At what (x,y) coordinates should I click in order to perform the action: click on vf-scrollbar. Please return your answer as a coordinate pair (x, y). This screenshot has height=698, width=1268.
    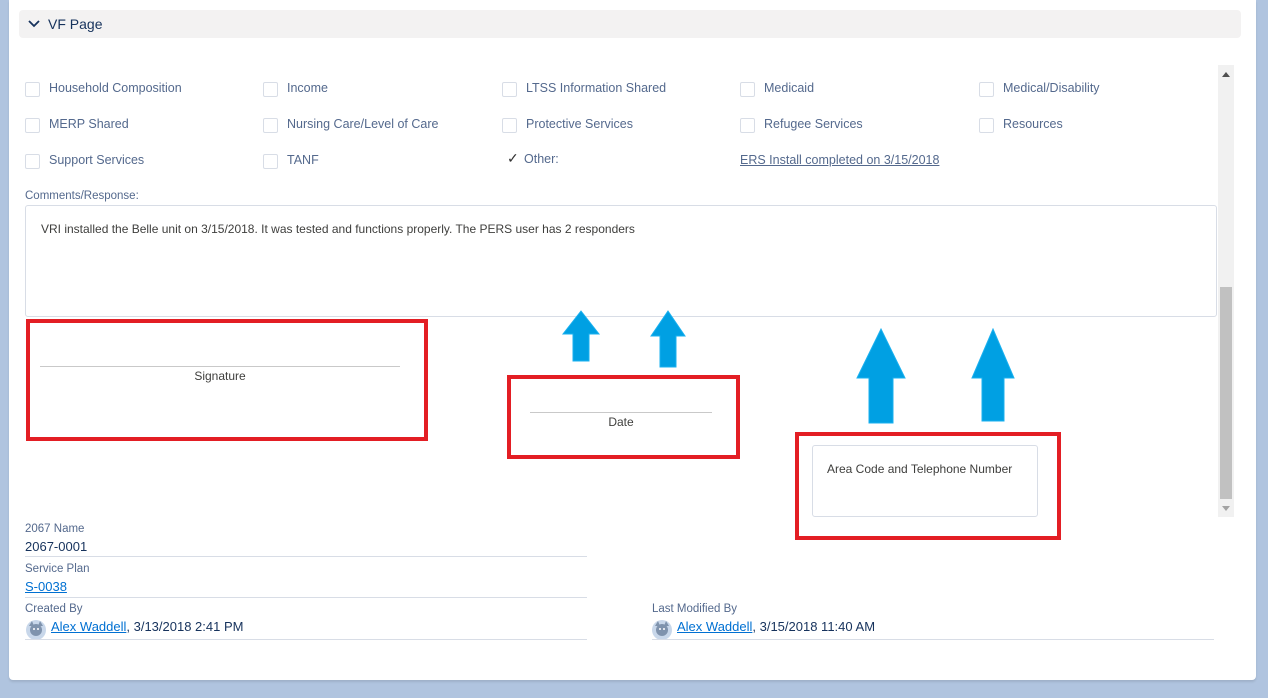
    Looking at the image, I should click on (1226, 291).